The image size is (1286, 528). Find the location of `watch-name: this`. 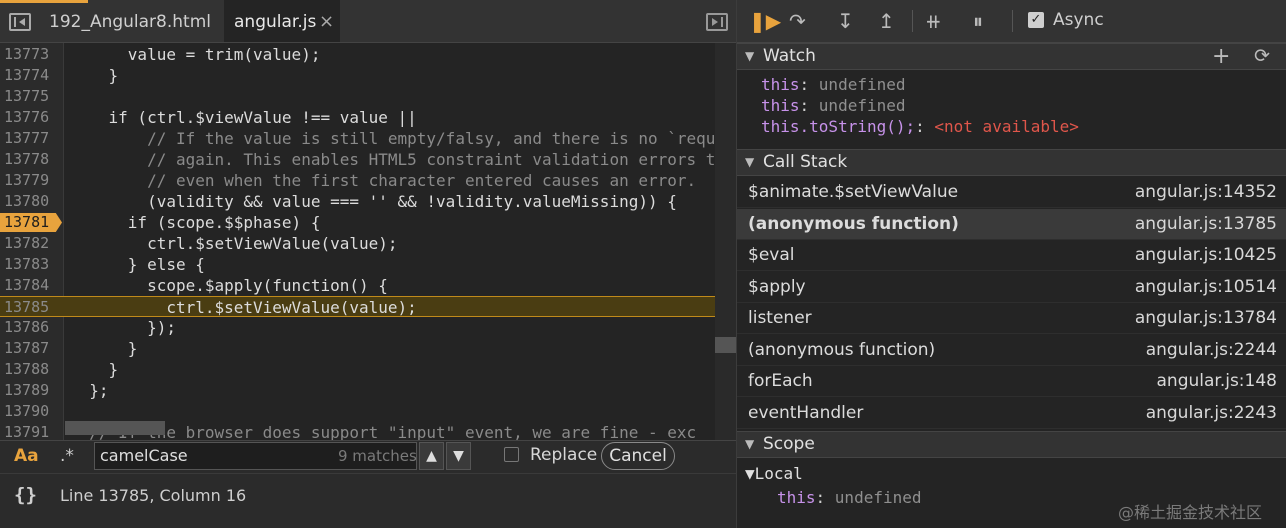

watch-name: this is located at coordinates (780, 84).